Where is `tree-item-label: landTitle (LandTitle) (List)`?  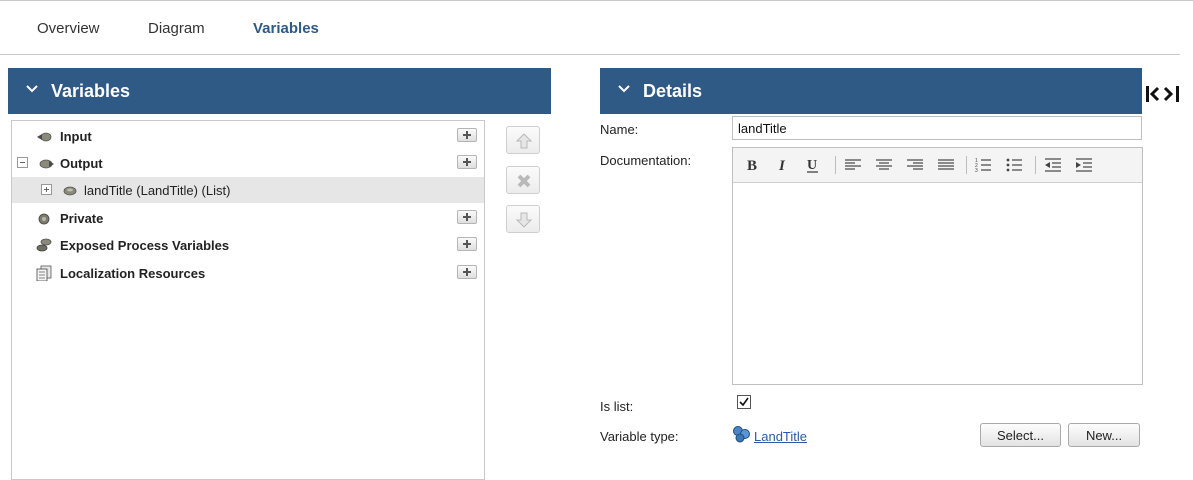 tree-item-label: landTitle (LandTitle) (List) is located at coordinates (157, 190).